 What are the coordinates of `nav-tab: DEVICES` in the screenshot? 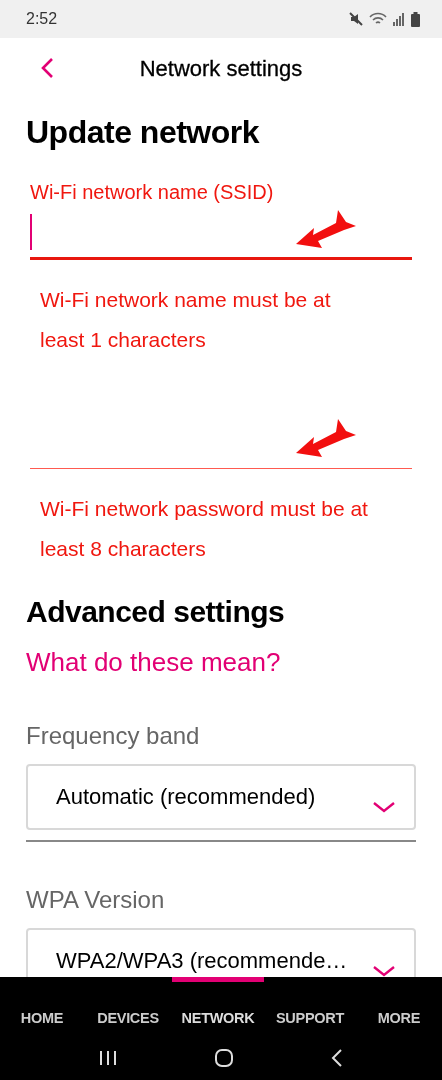 It's located at (128, 1006).